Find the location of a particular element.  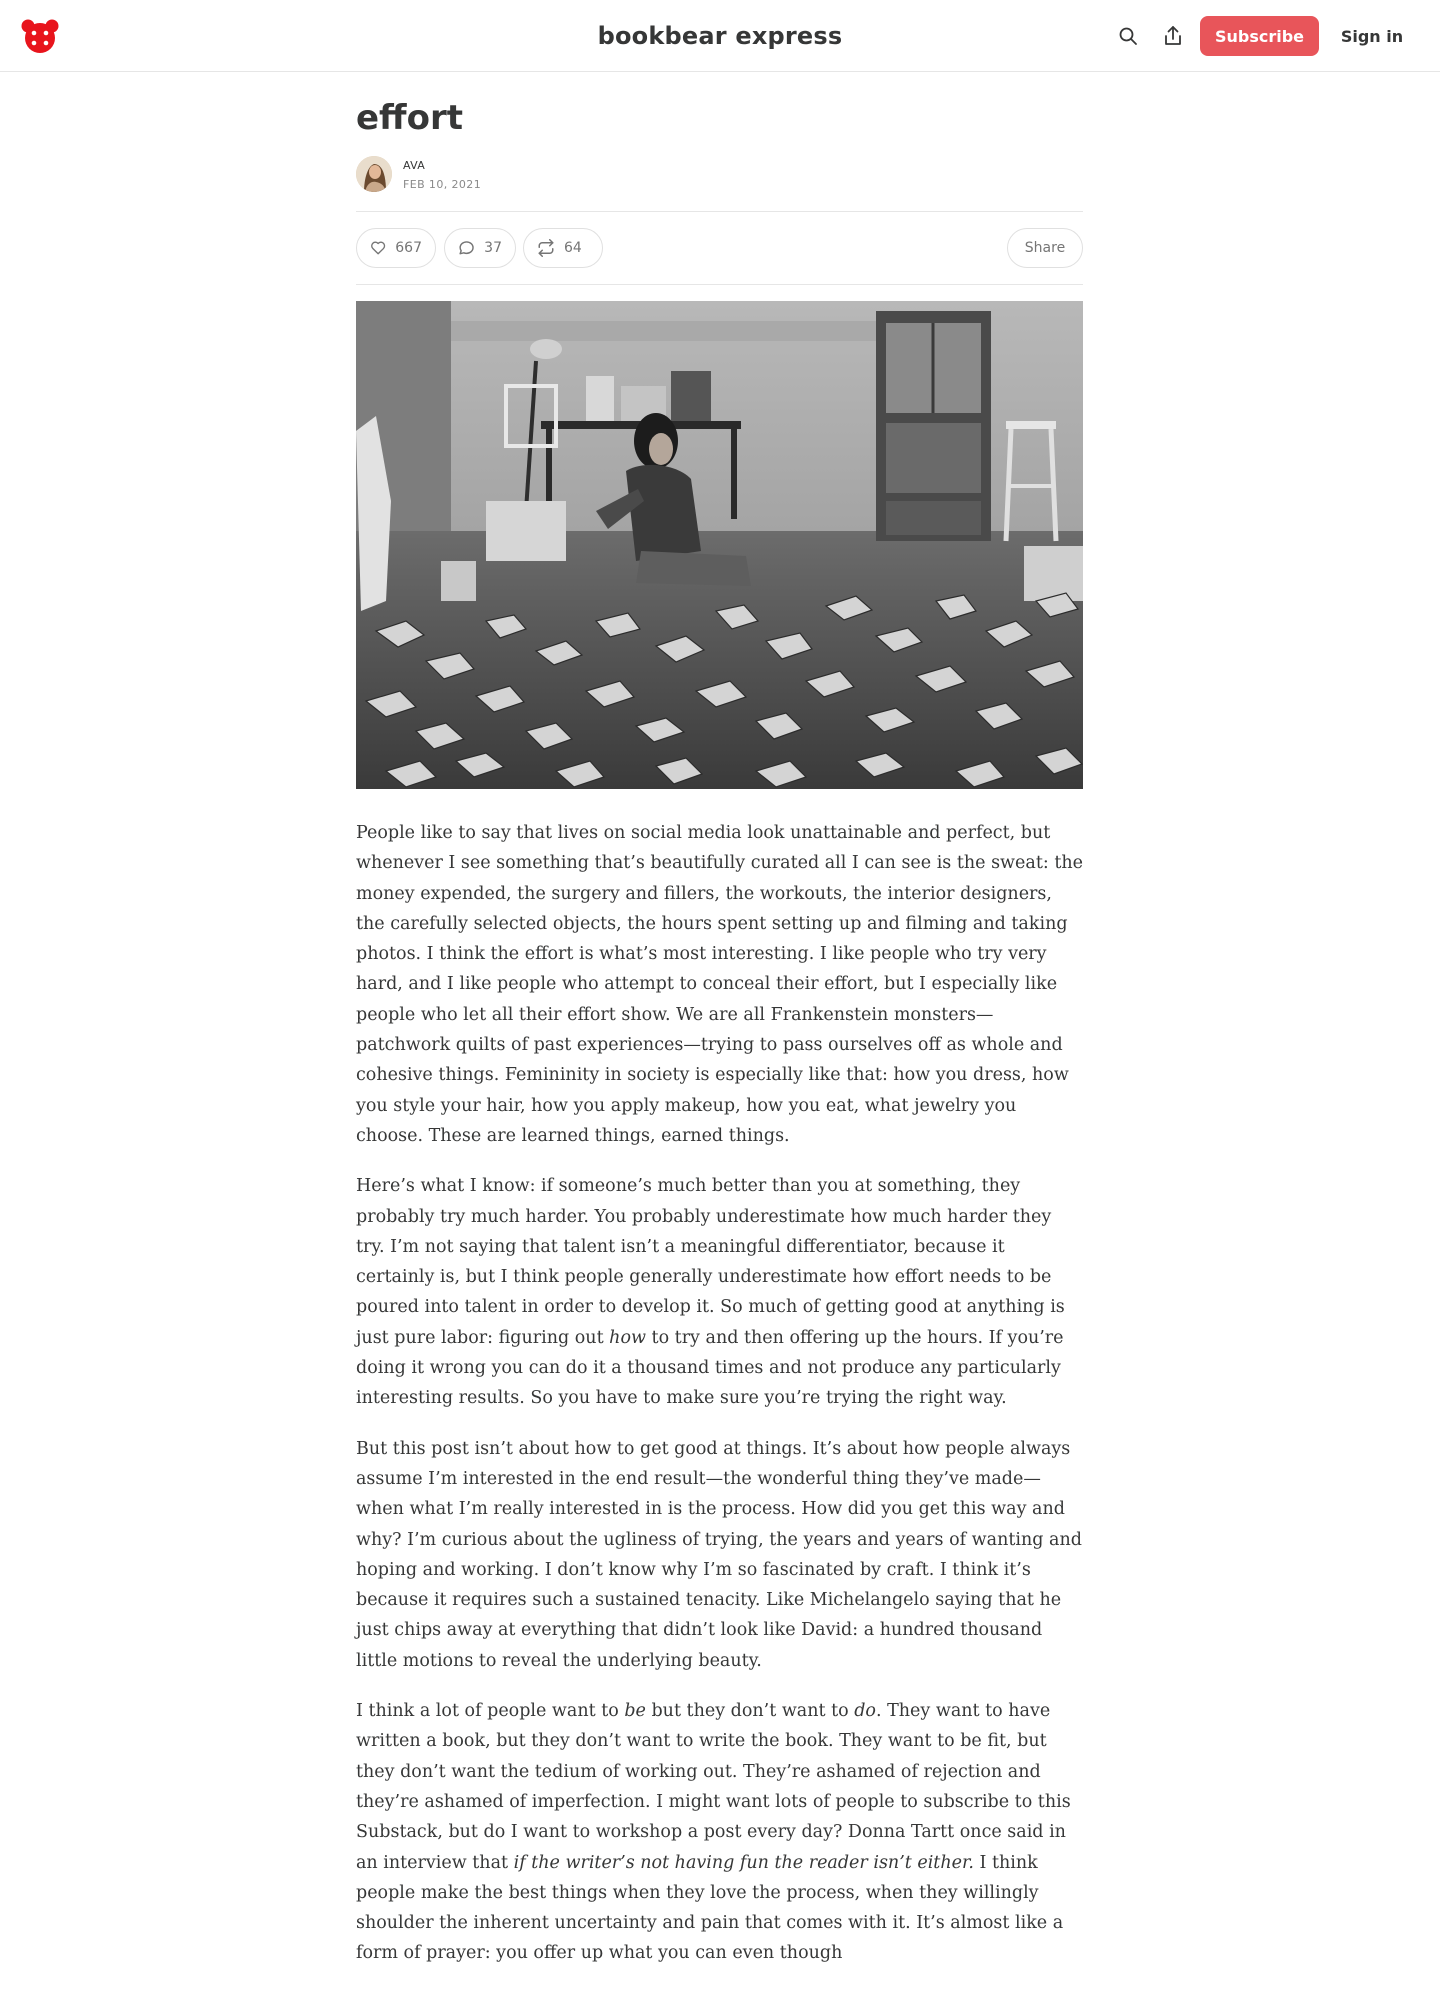

share-upload-icon is located at coordinates (1173, 36).